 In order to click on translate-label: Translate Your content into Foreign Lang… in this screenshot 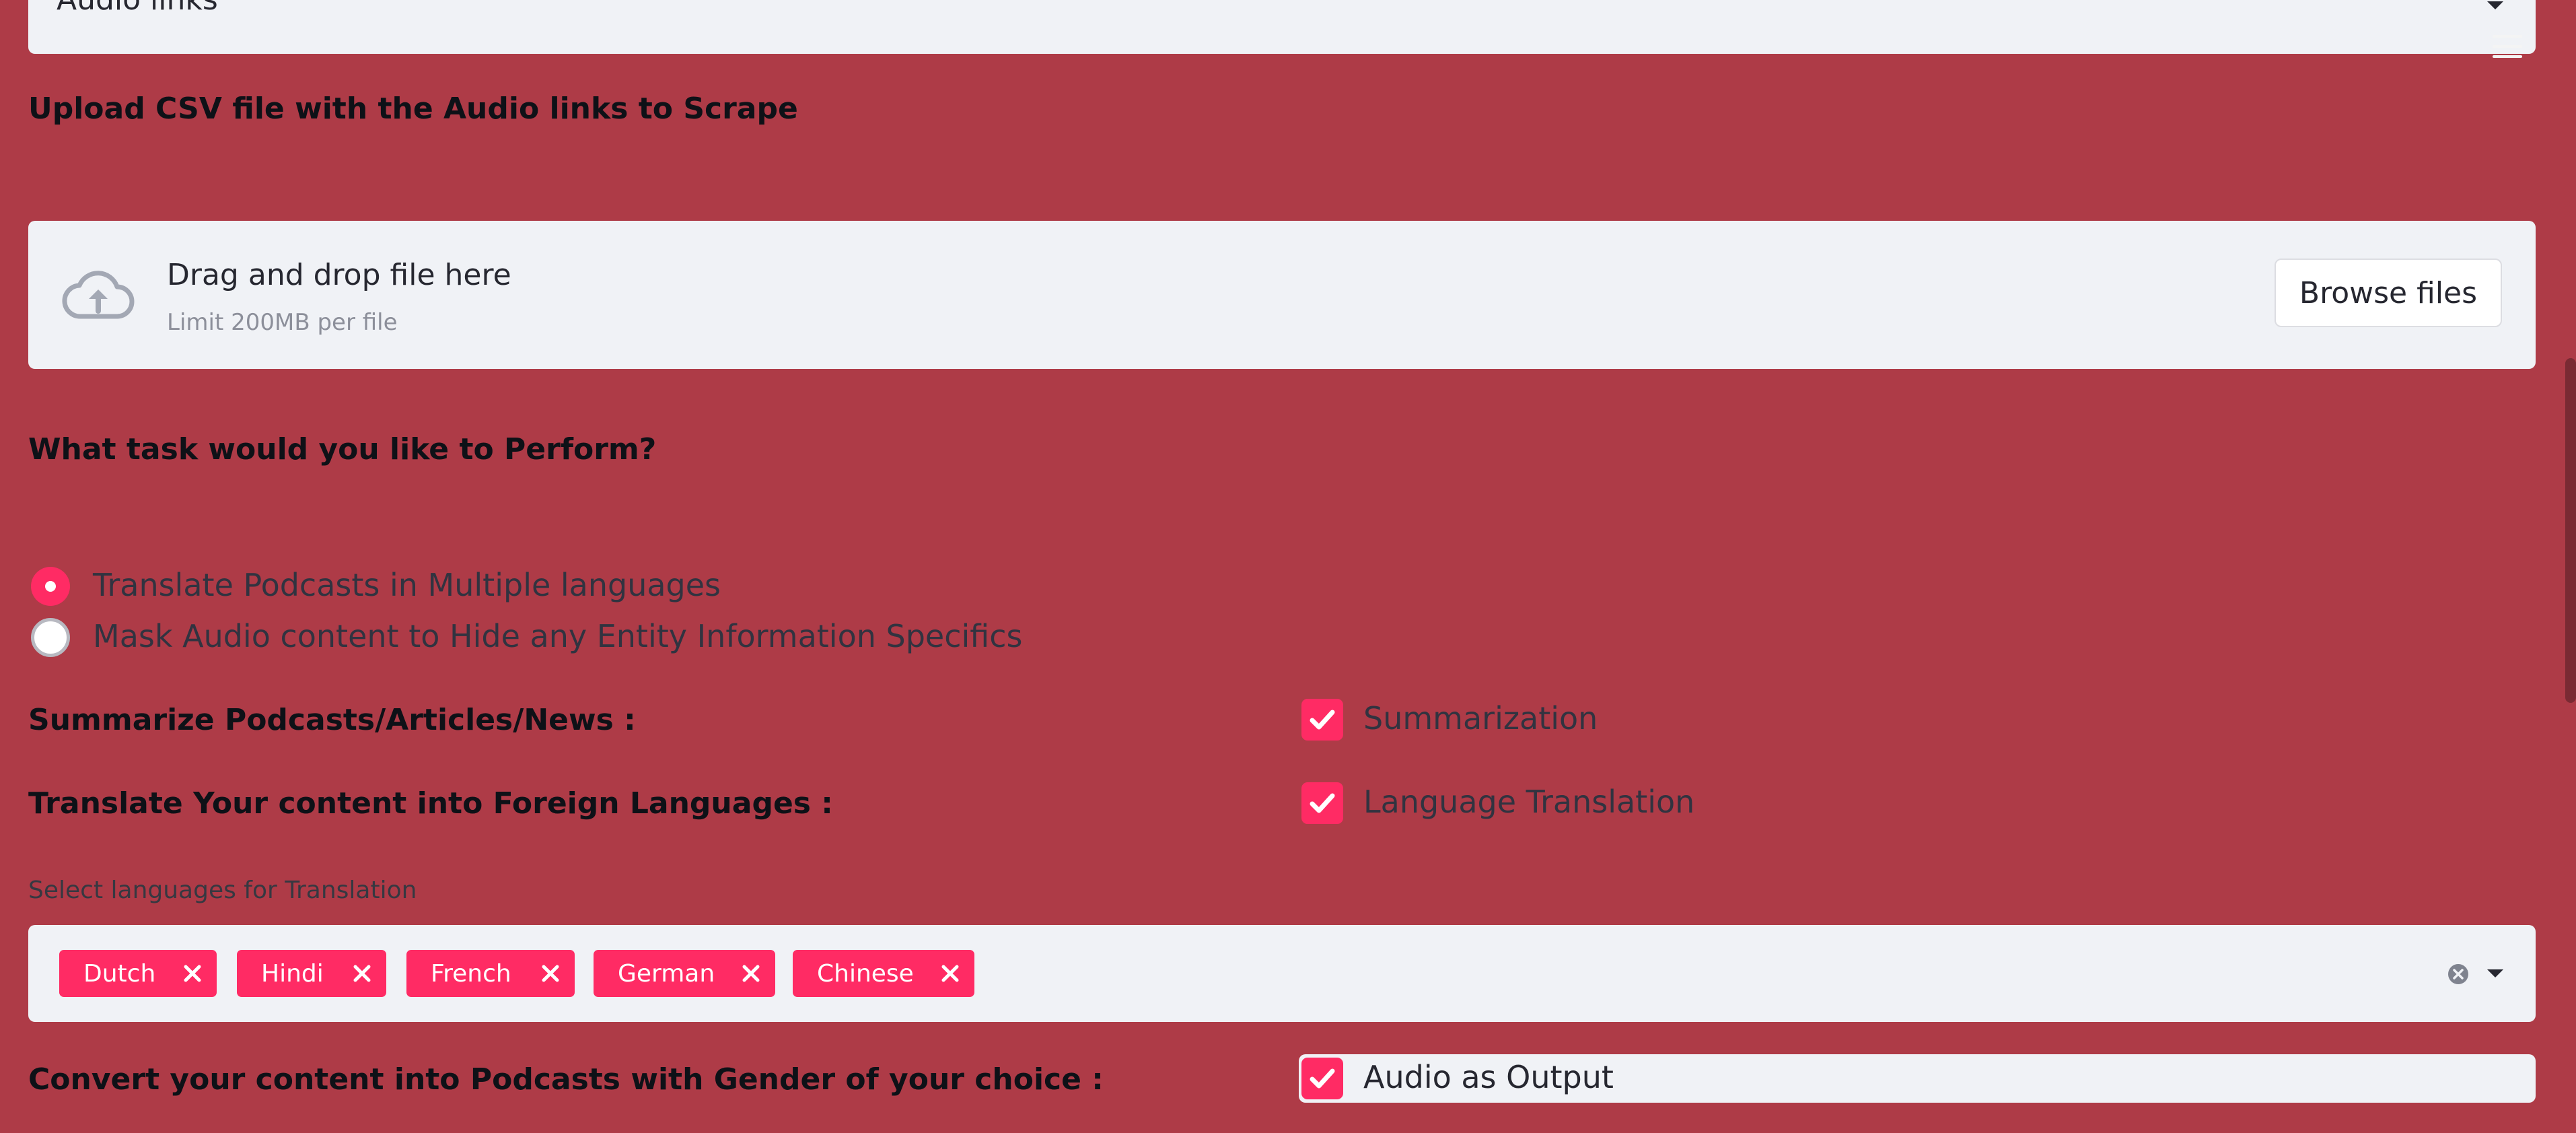, I will do `click(430, 804)`.